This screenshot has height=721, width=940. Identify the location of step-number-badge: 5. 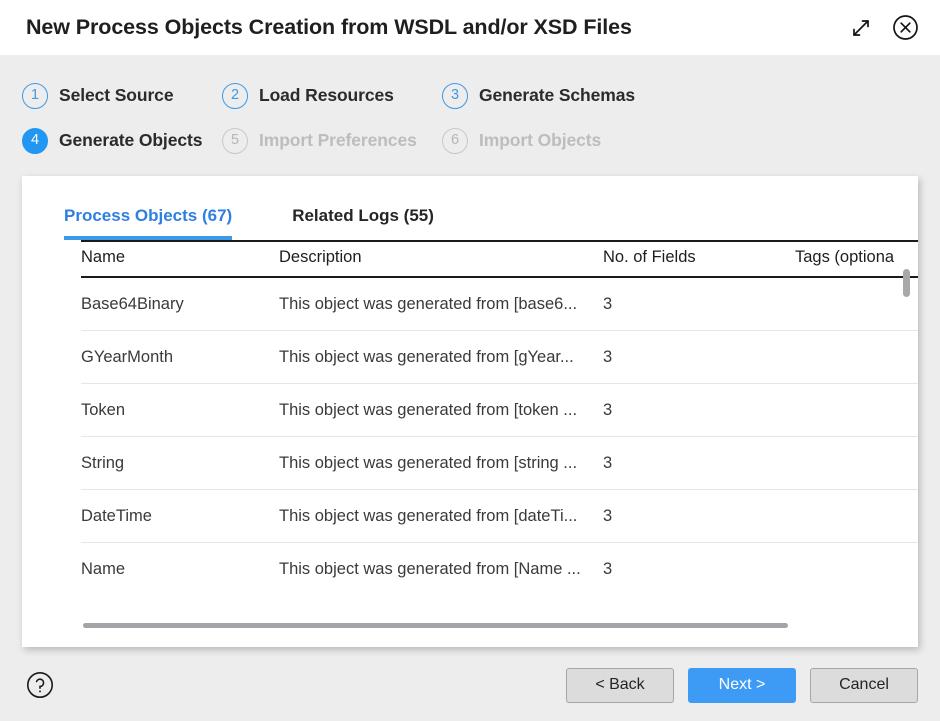
(235, 140).